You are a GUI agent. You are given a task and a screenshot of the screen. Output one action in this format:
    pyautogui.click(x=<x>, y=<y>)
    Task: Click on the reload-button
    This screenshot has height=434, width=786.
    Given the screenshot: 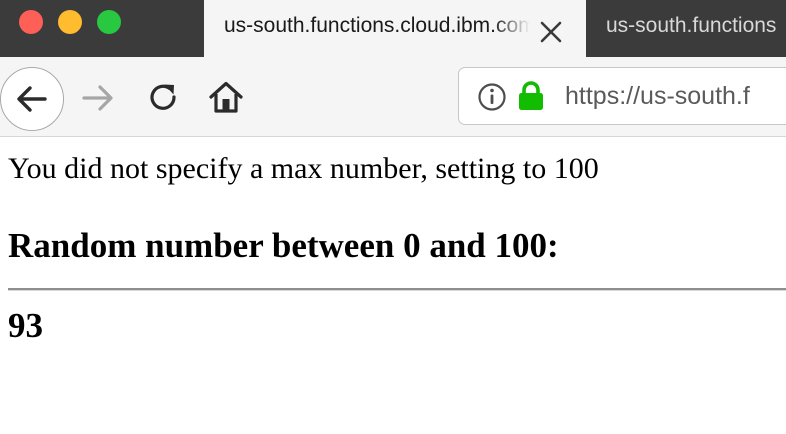 What is the action you would take?
    pyautogui.click(x=164, y=98)
    